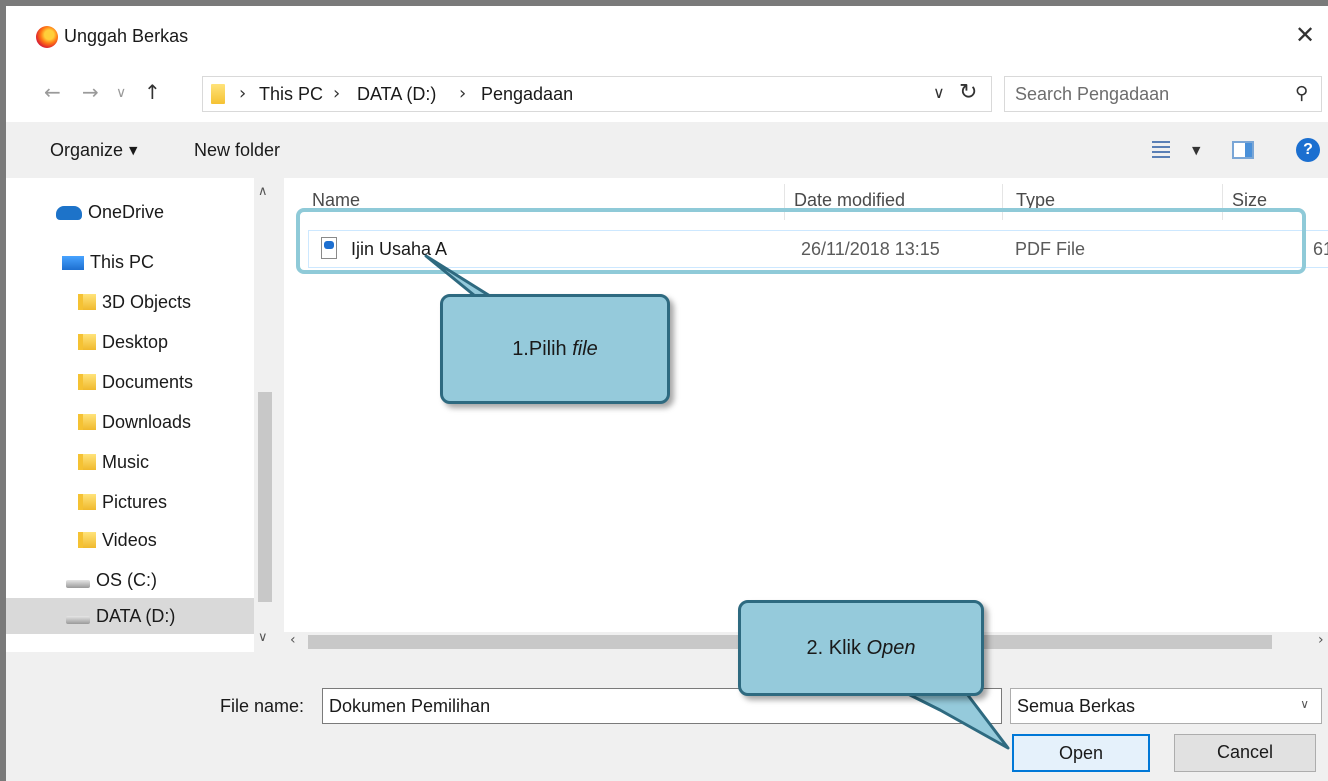  I want to click on callout-step-2: 2. Klik Open, so click(861, 648).